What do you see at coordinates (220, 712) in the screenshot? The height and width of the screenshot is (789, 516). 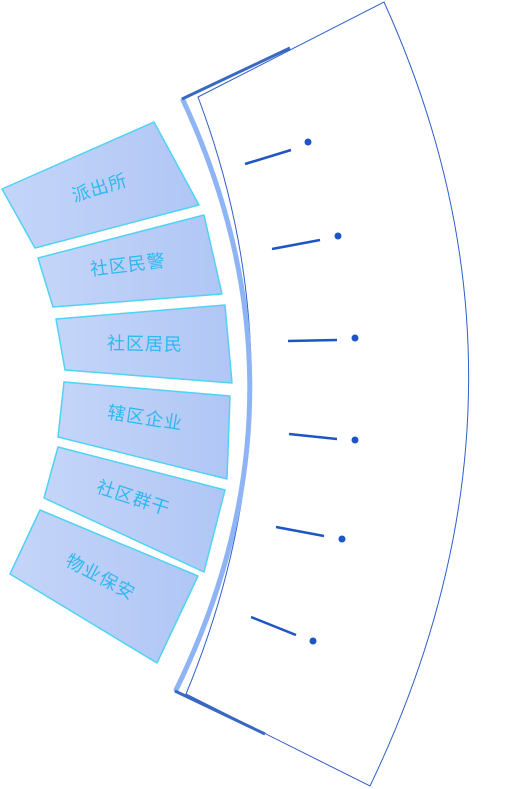 I see `corner-accent-bottom` at bounding box center [220, 712].